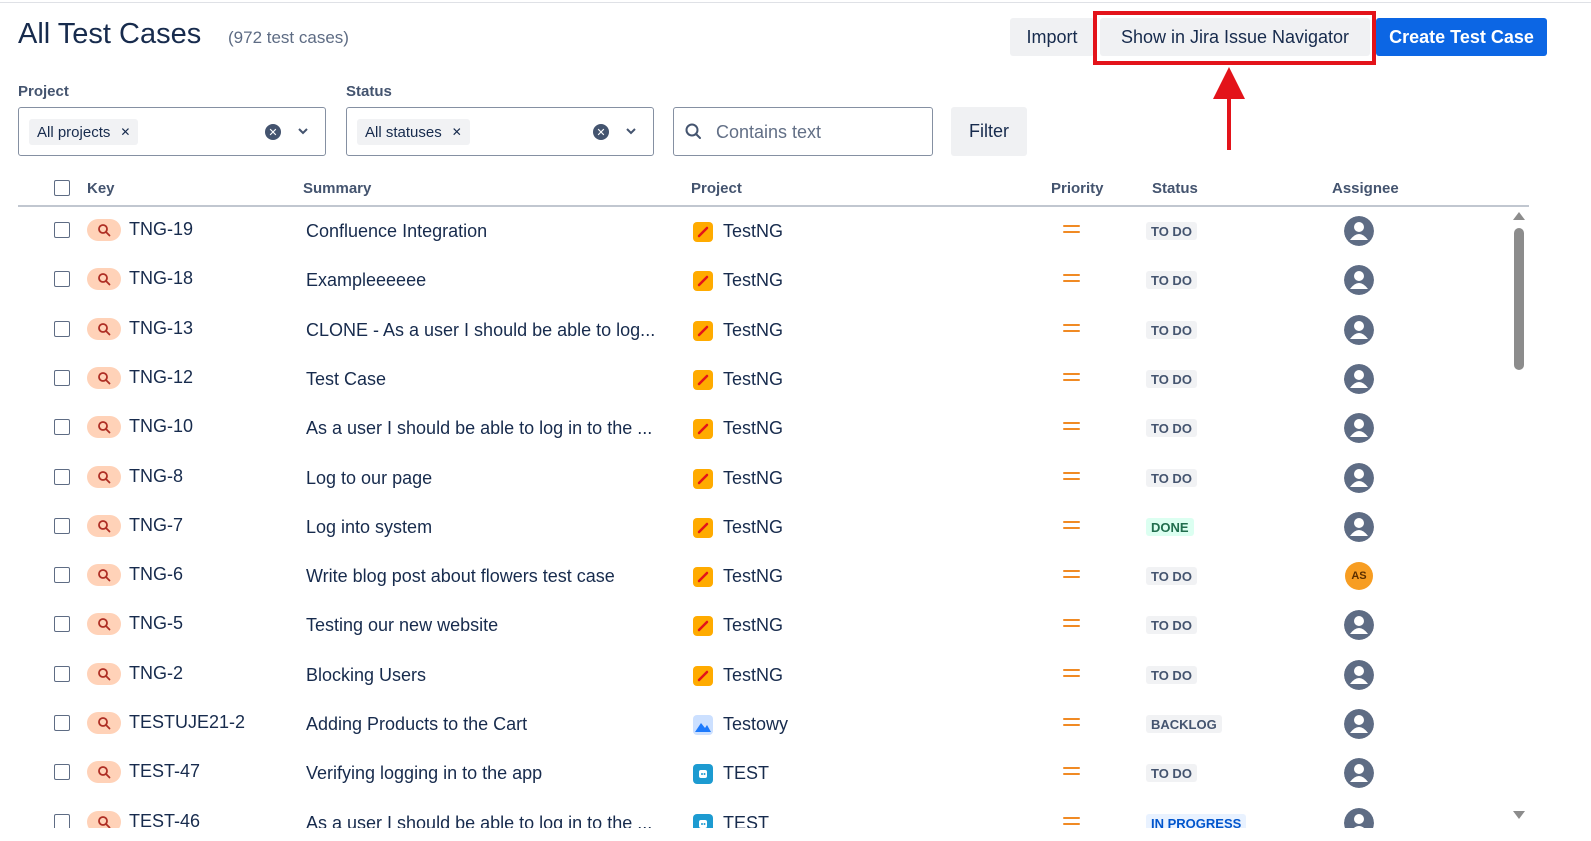 The width and height of the screenshot is (1591, 841). I want to click on summary-link: Test Case, so click(346, 379).